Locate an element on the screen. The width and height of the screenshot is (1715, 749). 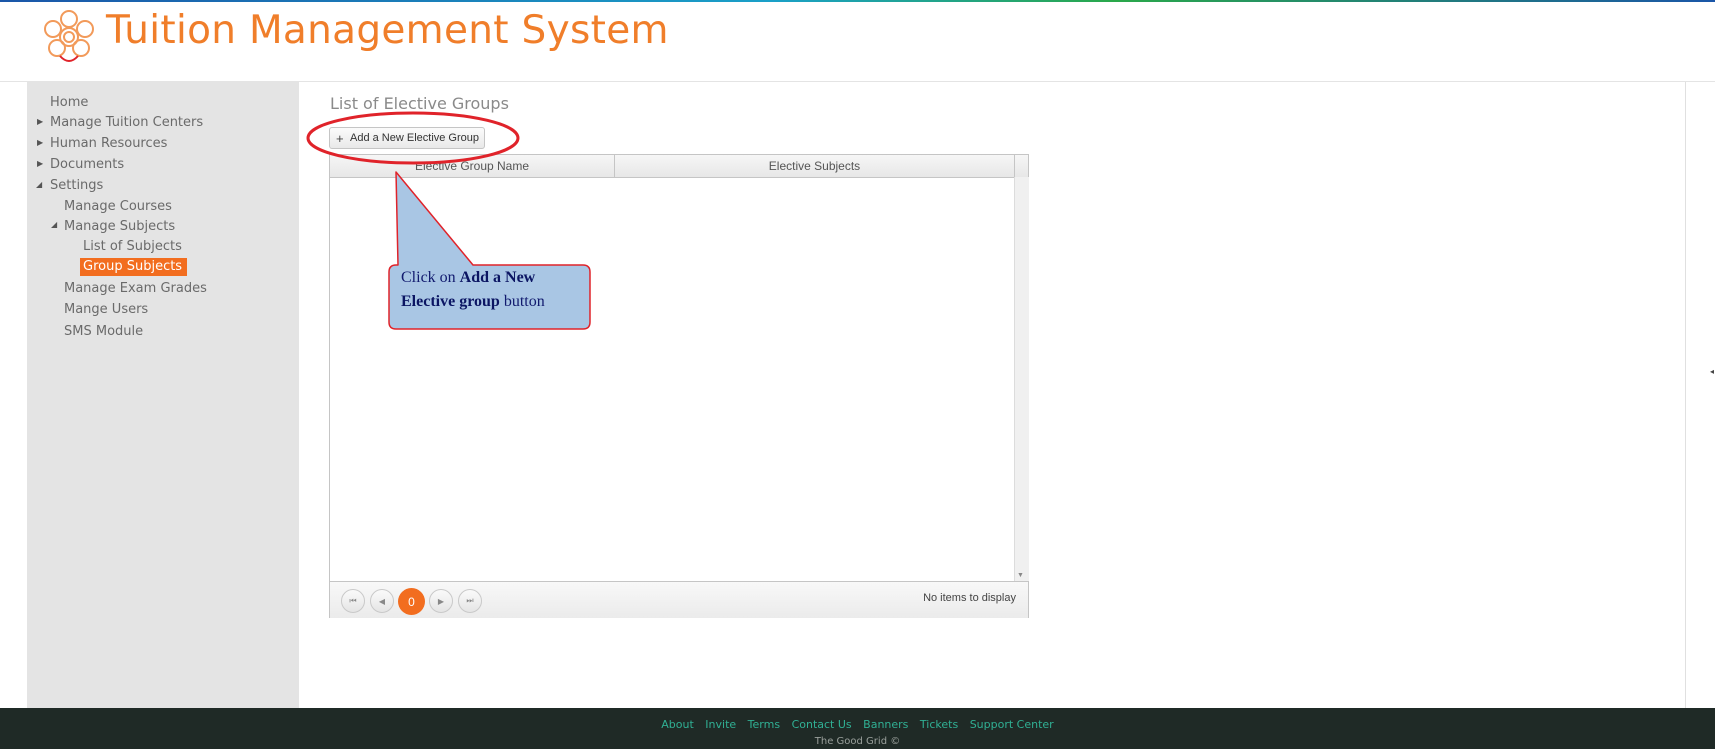
sidebar-item-manage-tuition-centers: Manage Tuition Centers is located at coordinates (126, 122).